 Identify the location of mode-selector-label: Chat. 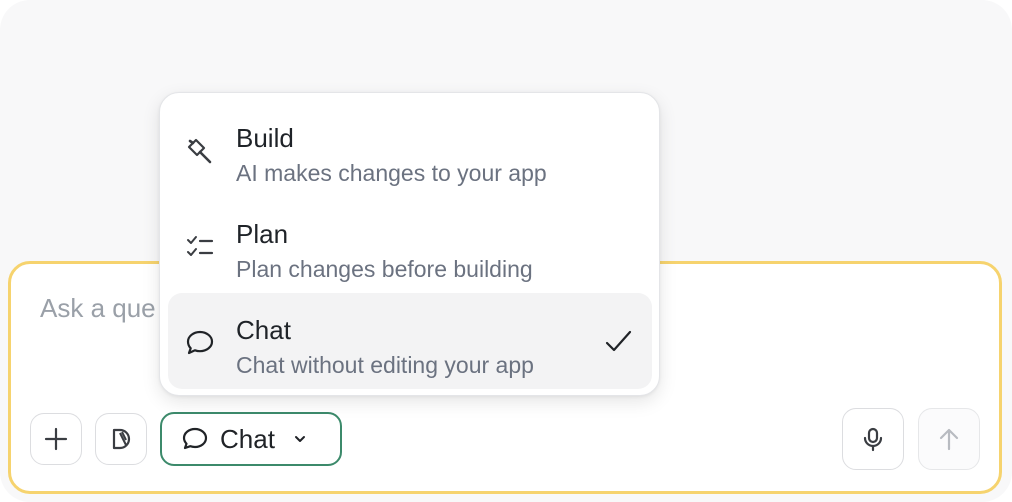
(247, 438).